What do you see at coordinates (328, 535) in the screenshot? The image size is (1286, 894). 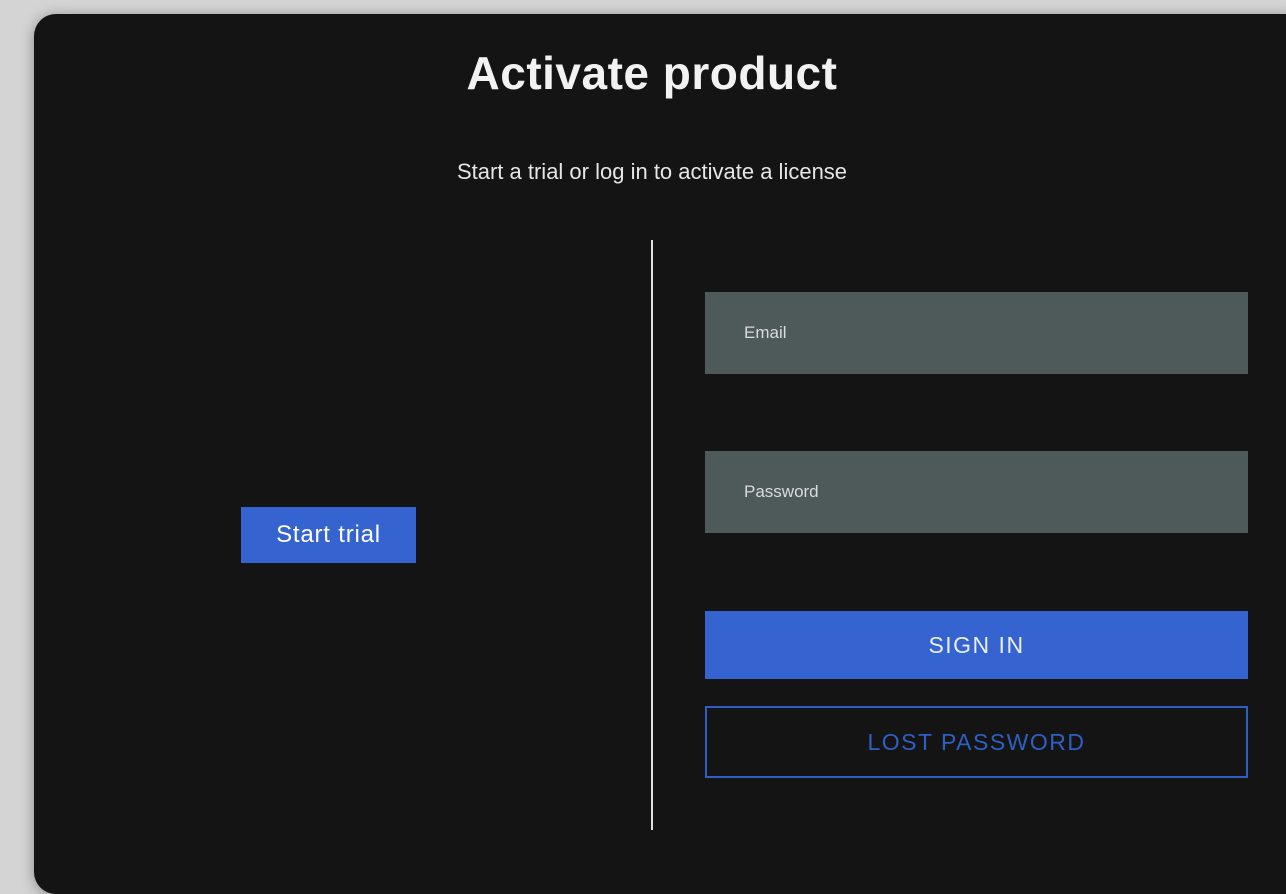 I see `start-trial-button: Start trial` at bounding box center [328, 535].